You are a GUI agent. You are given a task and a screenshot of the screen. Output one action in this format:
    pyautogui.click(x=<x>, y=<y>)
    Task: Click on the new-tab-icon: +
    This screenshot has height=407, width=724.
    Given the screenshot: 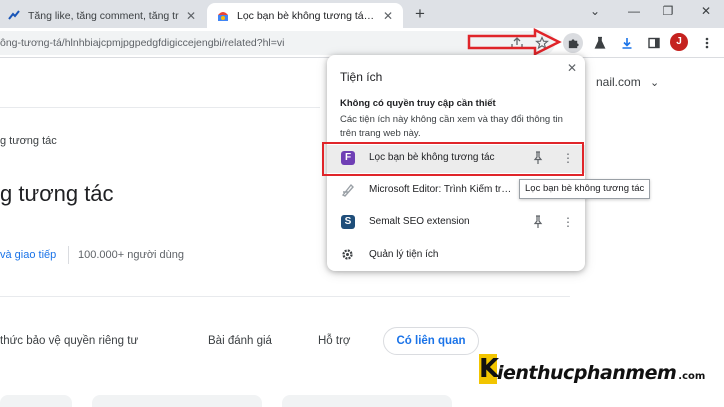 What is the action you would take?
    pyautogui.click(x=420, y=14)
    